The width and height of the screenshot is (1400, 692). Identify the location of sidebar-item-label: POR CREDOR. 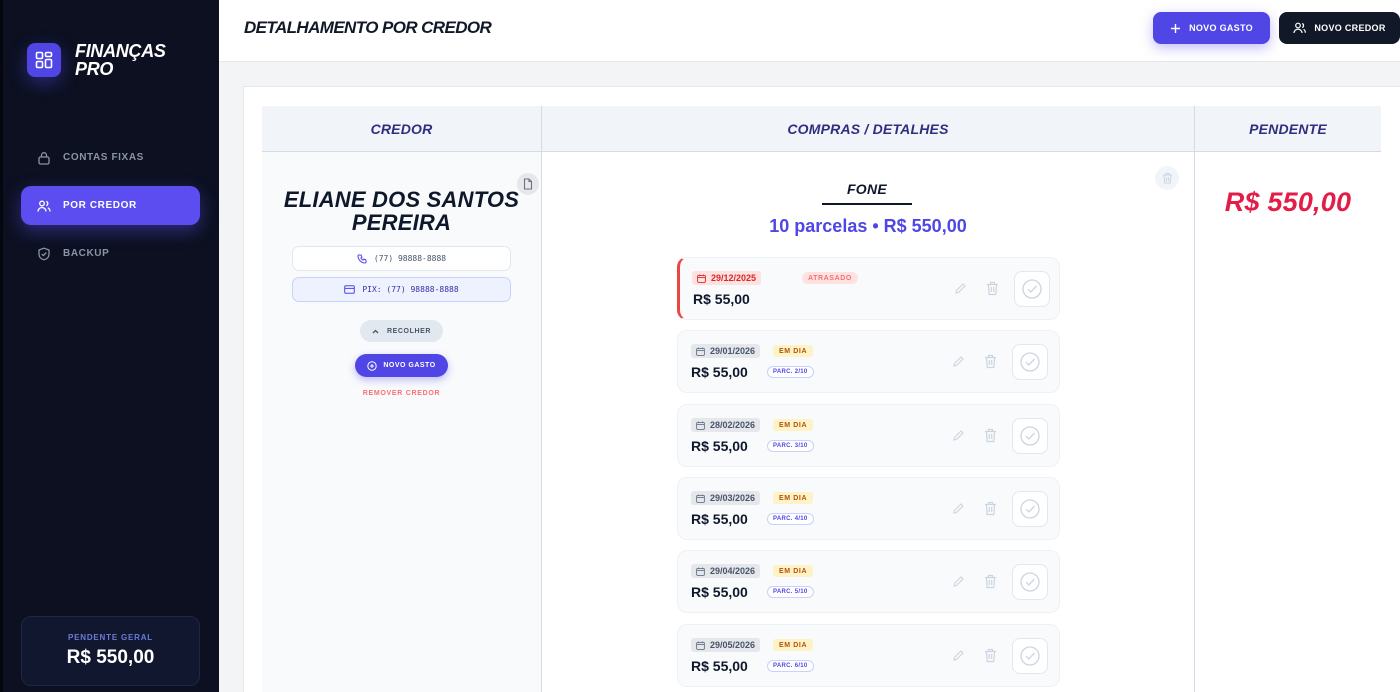
(100, 205).